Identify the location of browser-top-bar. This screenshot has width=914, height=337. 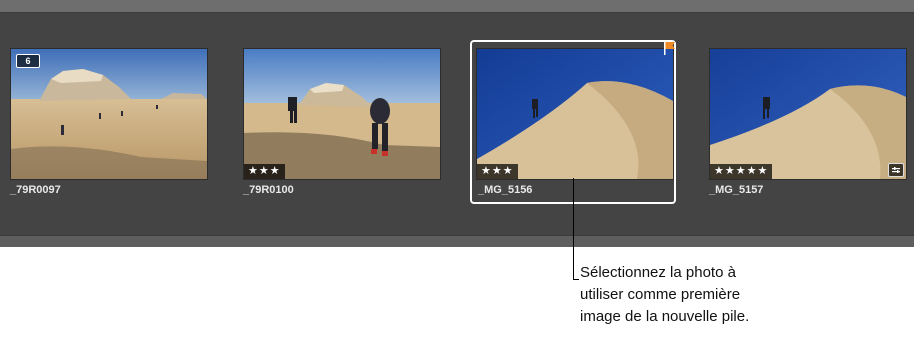
(457, 6).